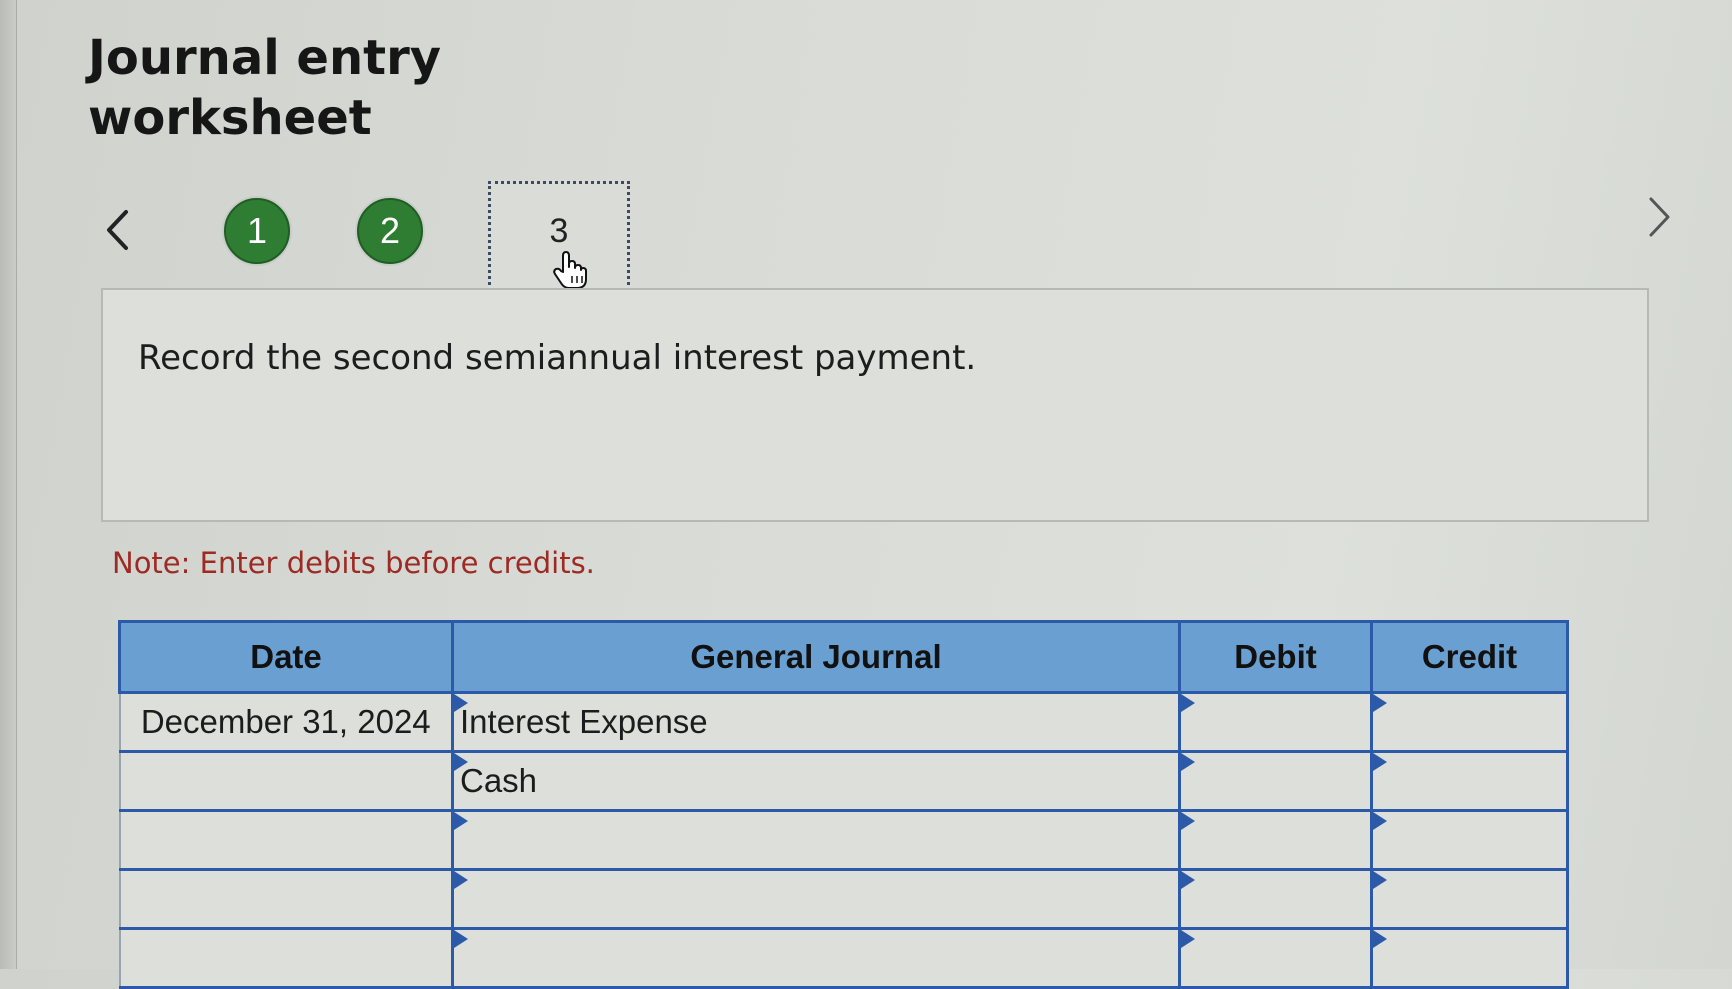 The width and height of the screenshot is (1732, 989). Describe the element at coordinates (1275, 657) in the screenshot. I see `debit-column-header: Debit` at that location.